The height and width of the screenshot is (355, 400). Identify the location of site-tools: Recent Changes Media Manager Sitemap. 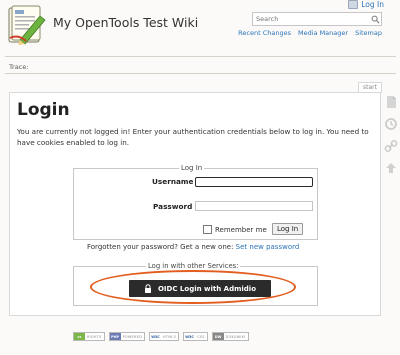
(310, 33).